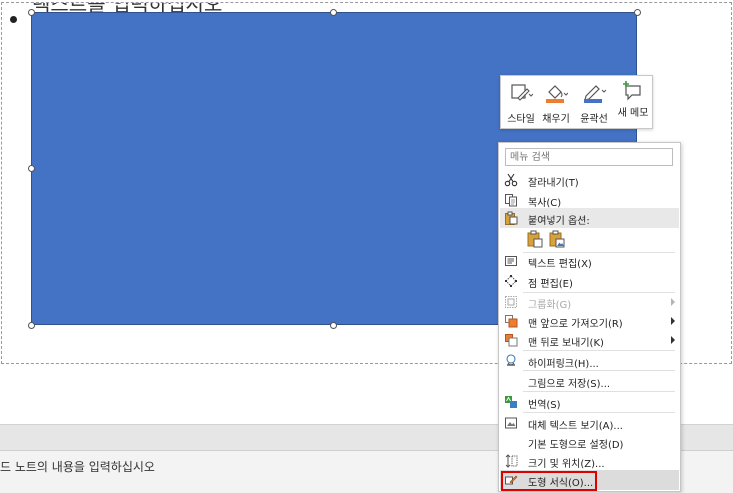 This screenshot has height=493, width=733. I want to click on paste-options-row, so click(557, 240).